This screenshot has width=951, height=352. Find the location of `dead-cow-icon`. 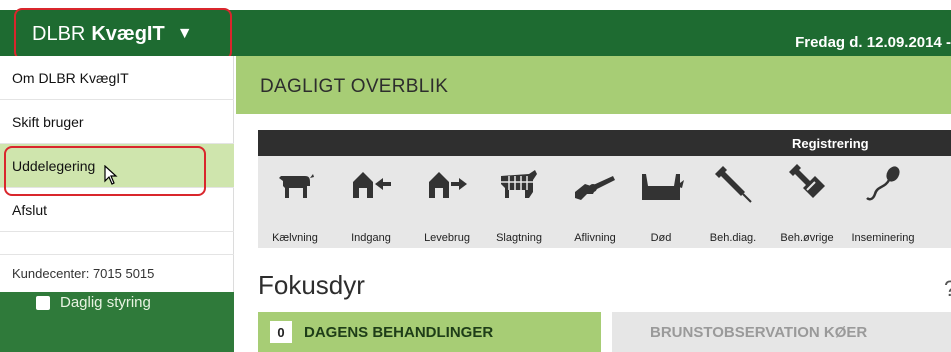

dead-cow-icon is located at coordinates (663, 187).